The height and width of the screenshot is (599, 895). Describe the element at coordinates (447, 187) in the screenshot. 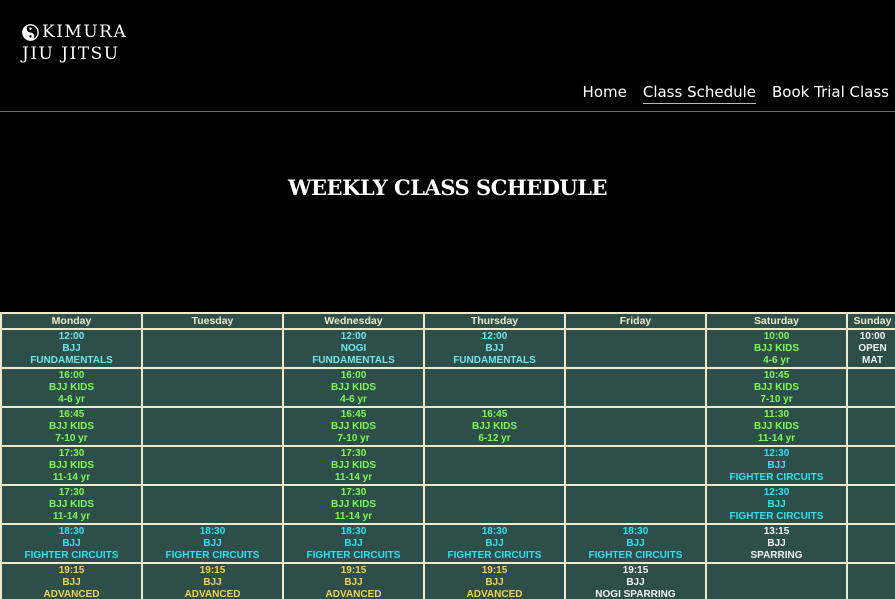

I see `page-title: WEEKLY CLASS SCHEDULE` at that location.